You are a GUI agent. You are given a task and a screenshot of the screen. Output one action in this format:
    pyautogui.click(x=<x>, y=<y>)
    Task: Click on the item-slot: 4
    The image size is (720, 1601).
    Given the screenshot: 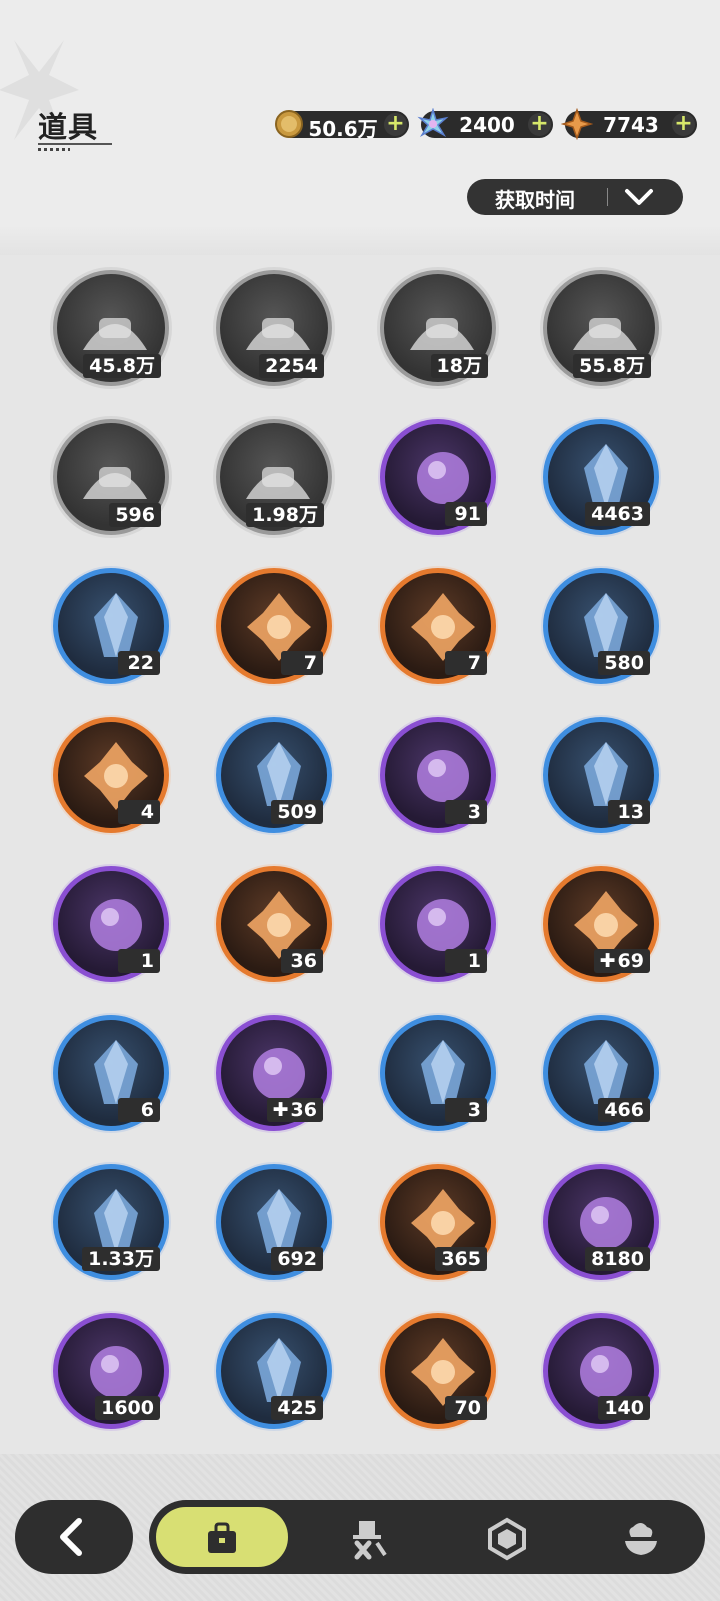 What is the action you would take?
    pyautogui.click(x=111, y=775)
    